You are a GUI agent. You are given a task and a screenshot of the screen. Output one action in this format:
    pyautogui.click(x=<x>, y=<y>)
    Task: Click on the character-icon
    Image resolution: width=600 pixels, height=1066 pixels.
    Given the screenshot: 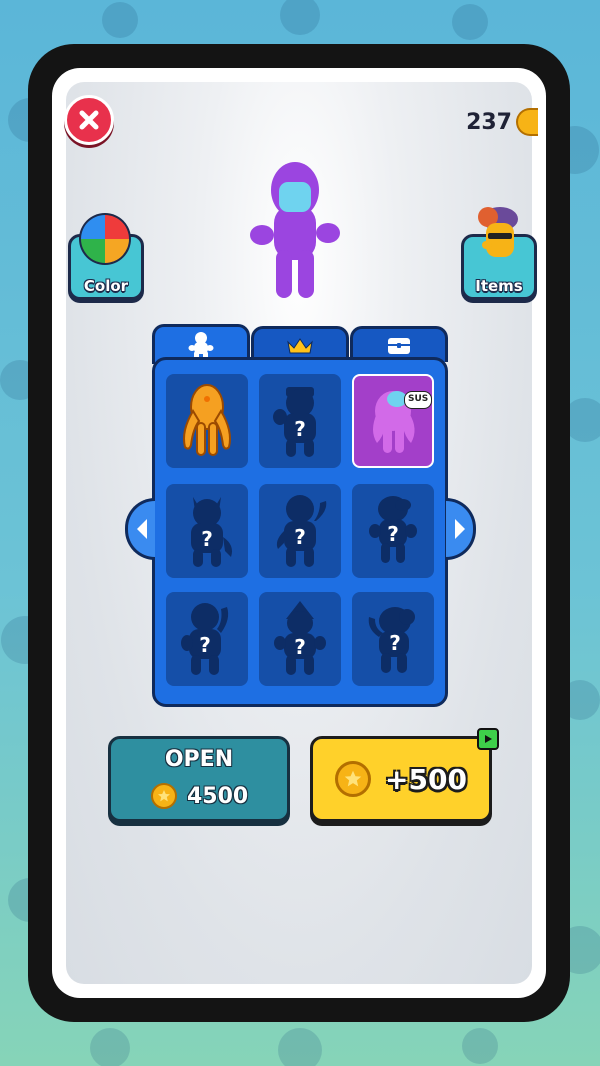 What is the action you would take?
    pyautogui.click(x=201, y=345)
    